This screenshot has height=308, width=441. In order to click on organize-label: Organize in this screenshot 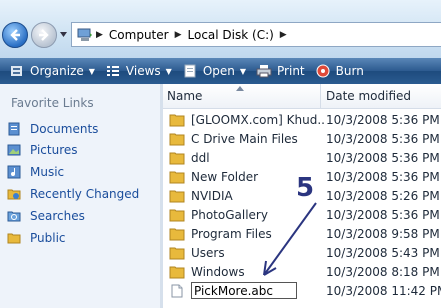, I will do `click(57, 71)`.